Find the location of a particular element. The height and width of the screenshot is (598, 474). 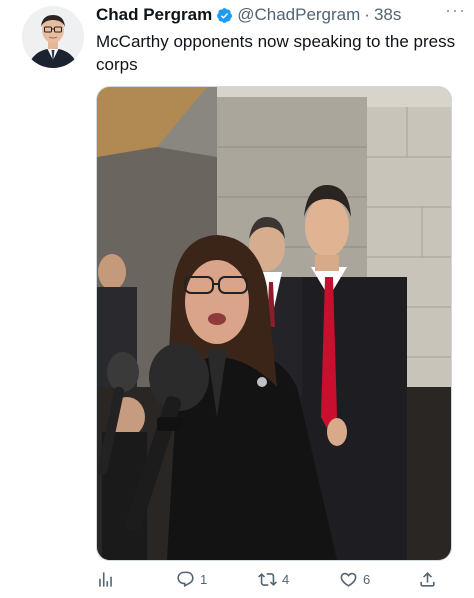

like-count: 6 is located at coordinates (367, 579).